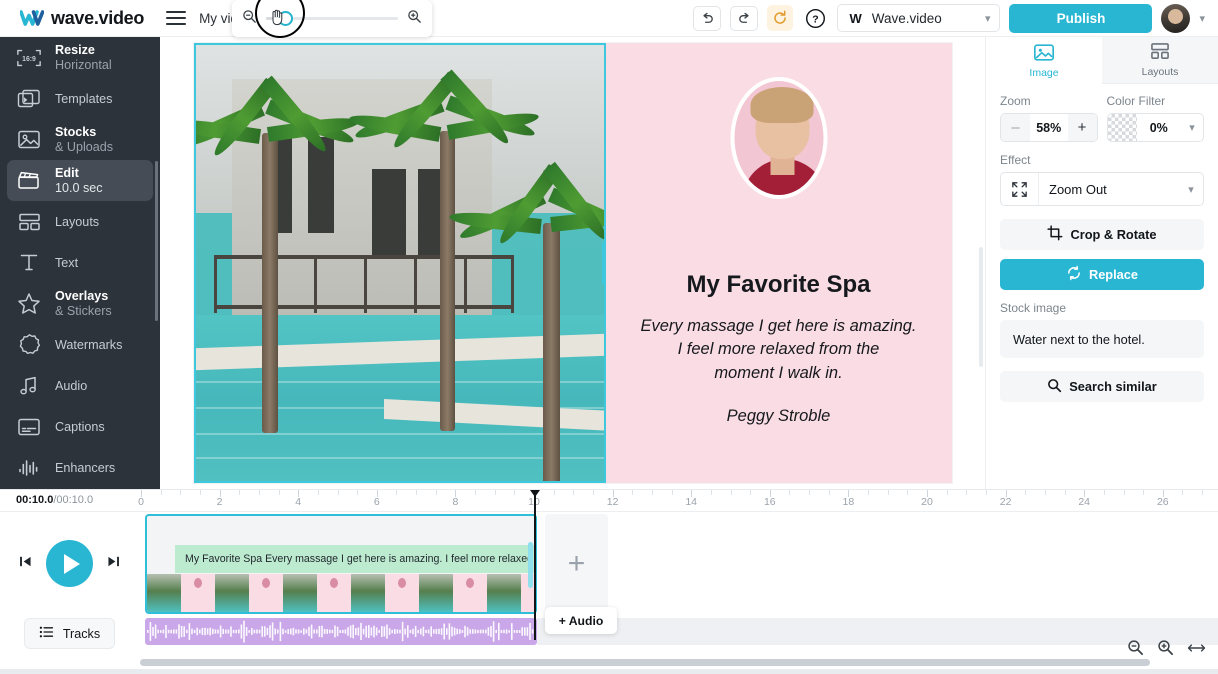 The width and height of the screenshot is (1218, 674). I want to click on image-icon, so click(1044, 54).